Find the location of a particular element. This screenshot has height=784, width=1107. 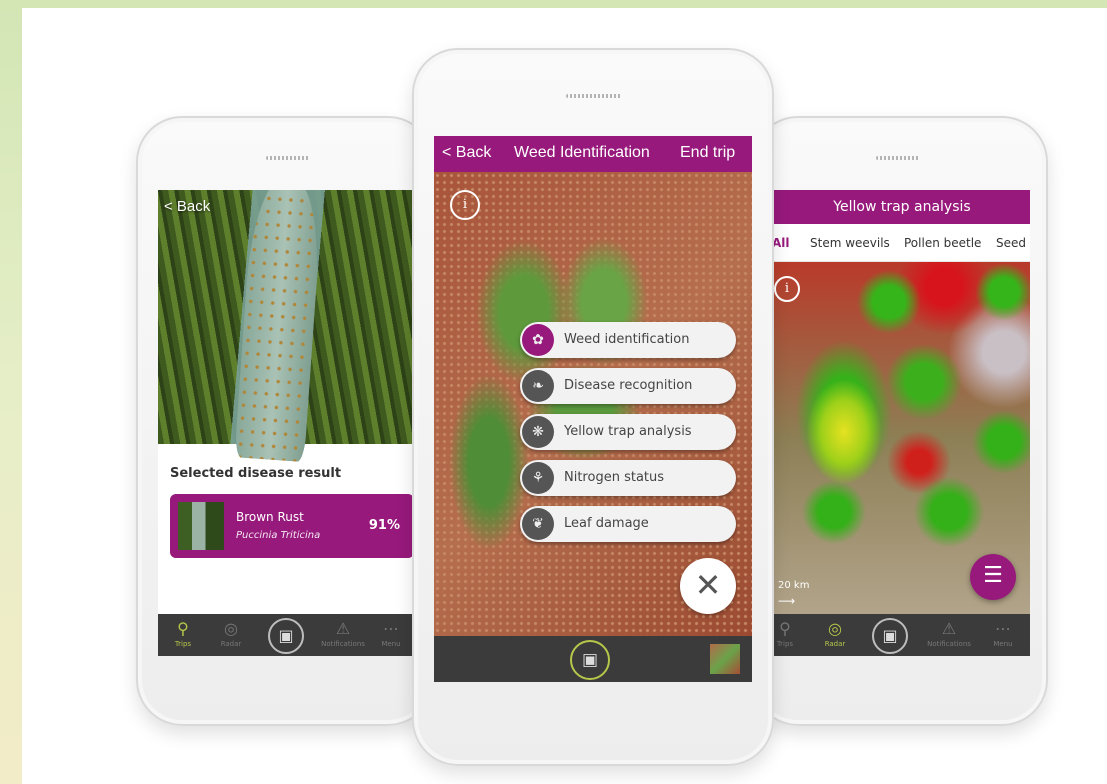

heatmap: i 20 km ⟶ ☰ is located at coordinates (902, 438).